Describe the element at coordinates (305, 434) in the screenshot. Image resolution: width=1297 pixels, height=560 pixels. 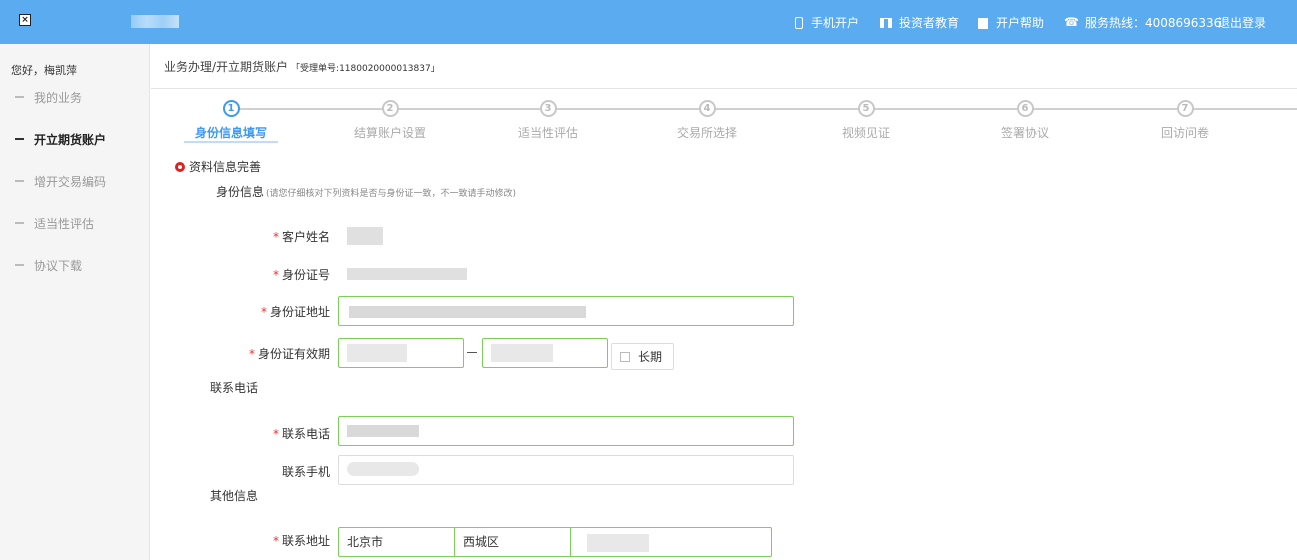
I see `phone-text: 联系电话` at that location.